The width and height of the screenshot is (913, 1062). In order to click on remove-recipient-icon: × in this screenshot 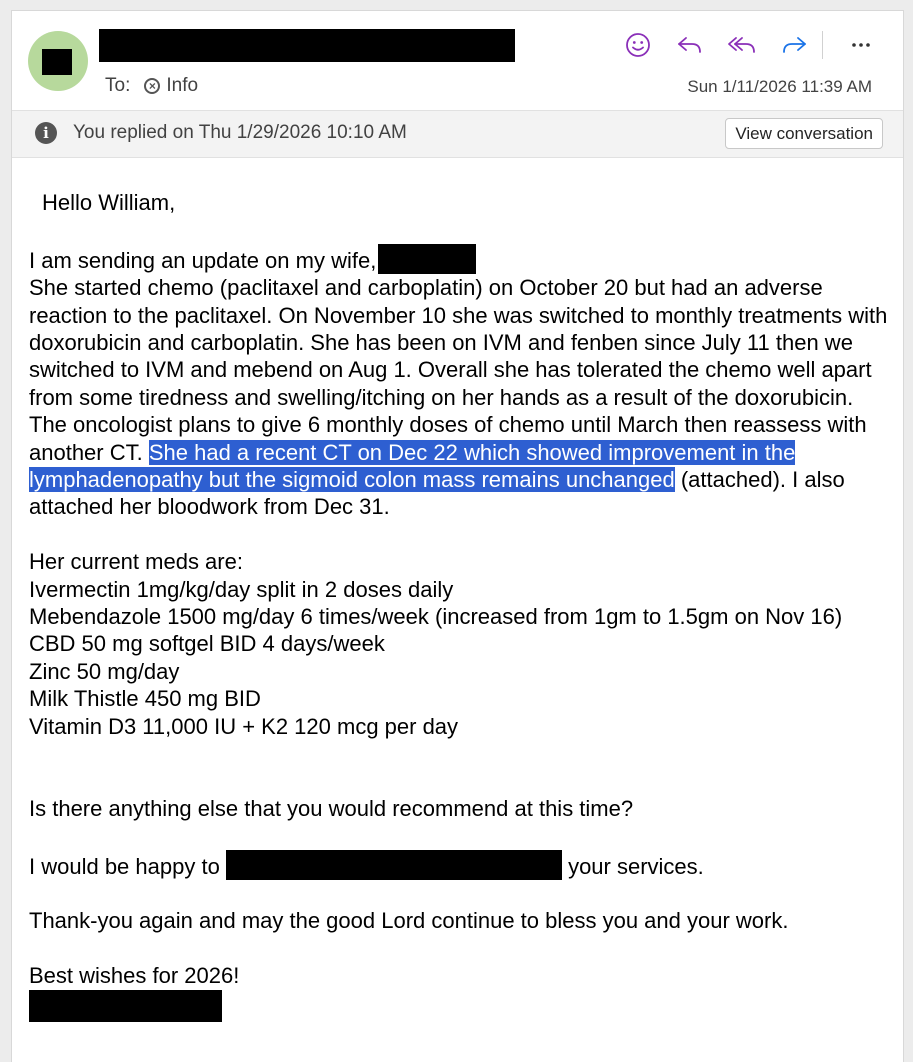, I will do `click(152, 86)`.